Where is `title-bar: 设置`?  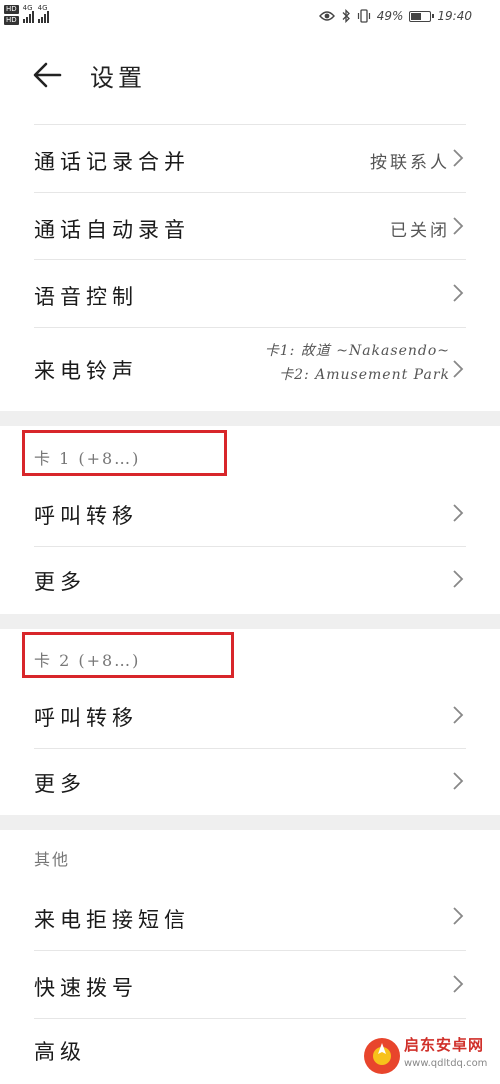 title-bar: 设置 is located at coordinates (250, 75).